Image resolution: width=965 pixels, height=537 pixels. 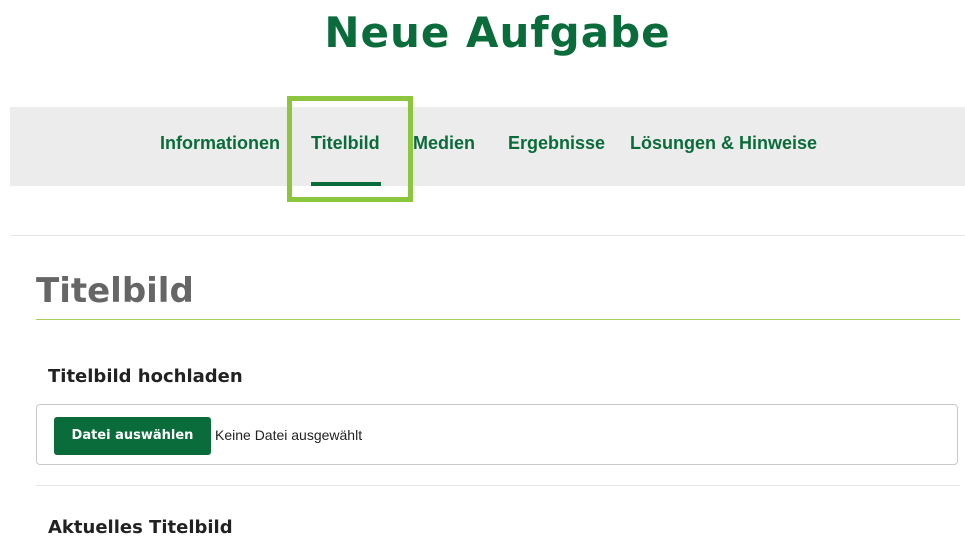 What do you see at coordinates (497, 434) in the screenshot?
I see `file-upload-field: Datei auswählen Keine Datei ausgewählt` at bounding box center [497, 434].